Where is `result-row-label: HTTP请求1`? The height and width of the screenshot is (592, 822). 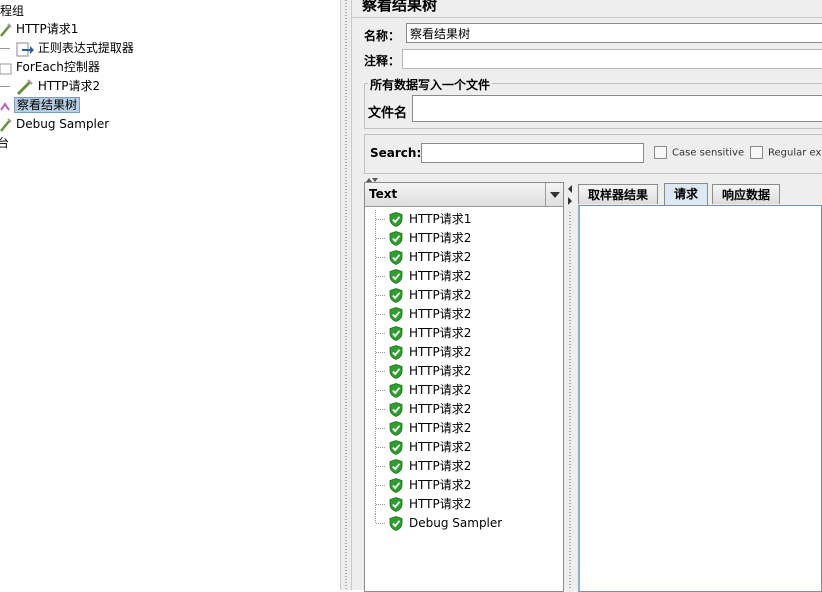
result-row-label: HTTP请求1 is located at coordinates (440, 219).